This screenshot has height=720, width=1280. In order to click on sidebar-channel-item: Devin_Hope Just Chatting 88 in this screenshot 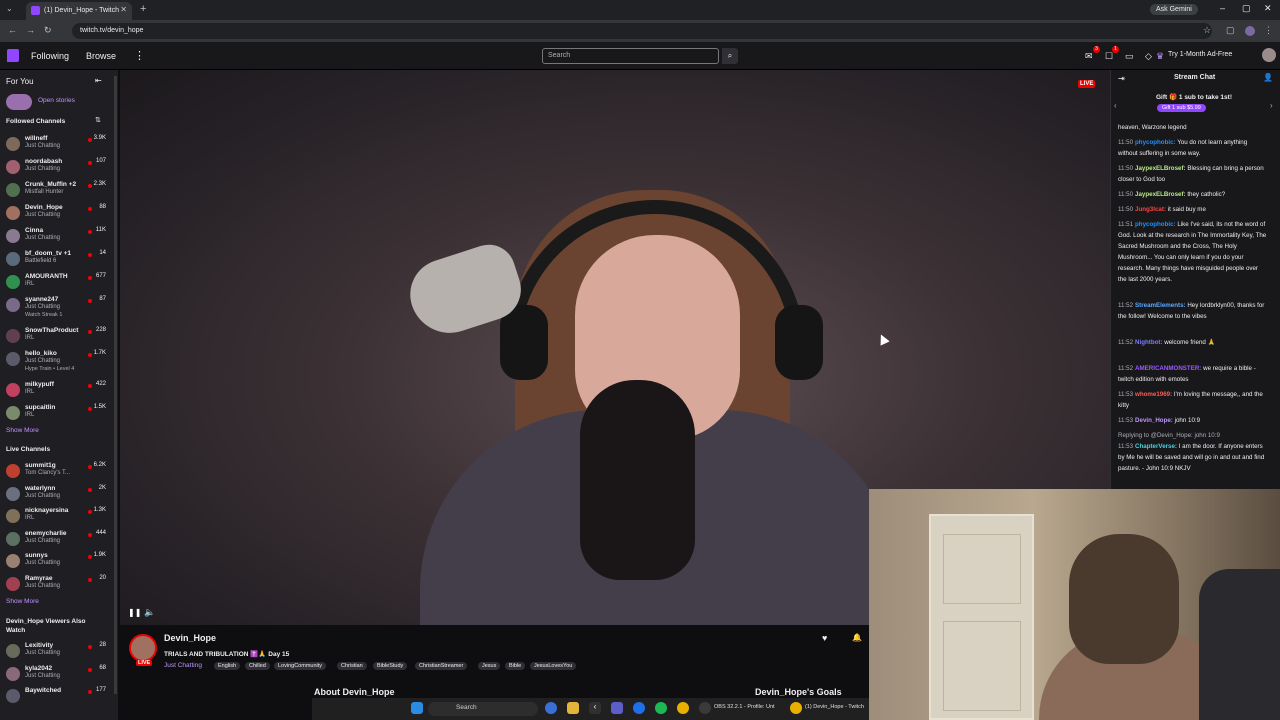, I will do `click(59, 214)`.